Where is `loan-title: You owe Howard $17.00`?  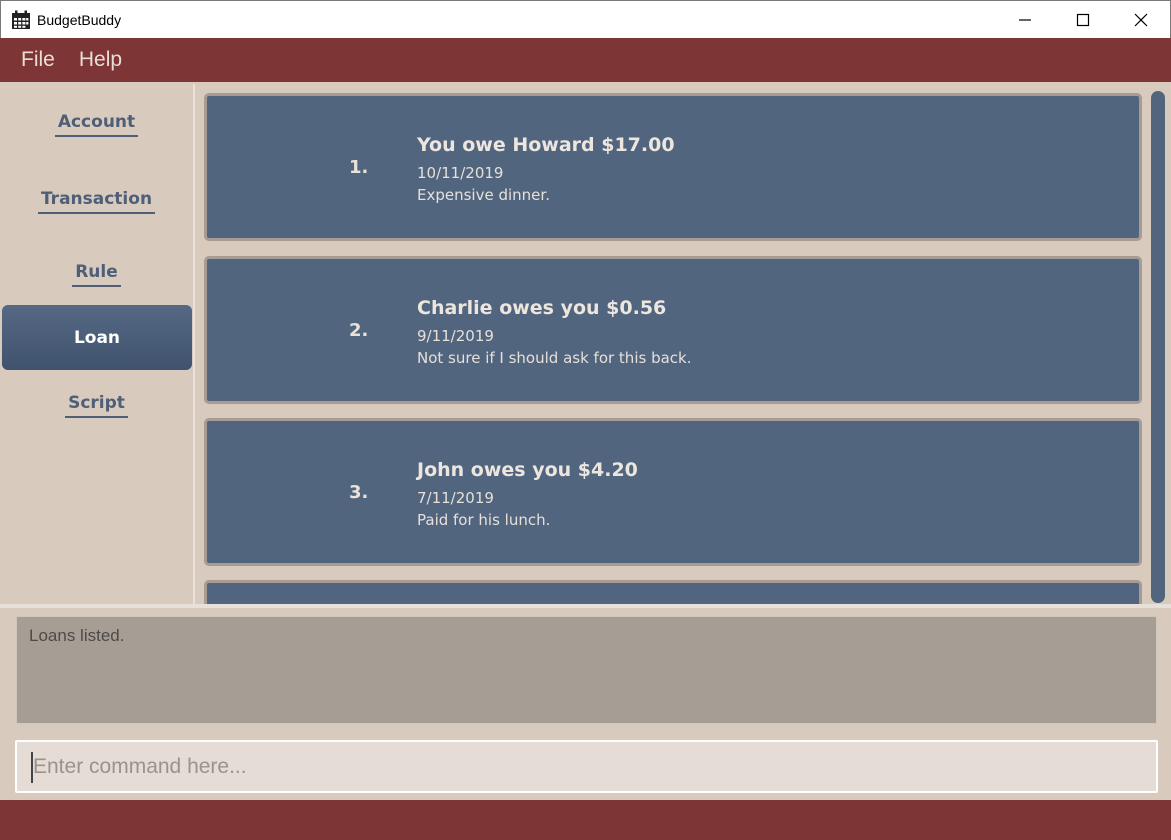
loan-title: You owe Howard $17.00 is located at coordinates (546, 145).